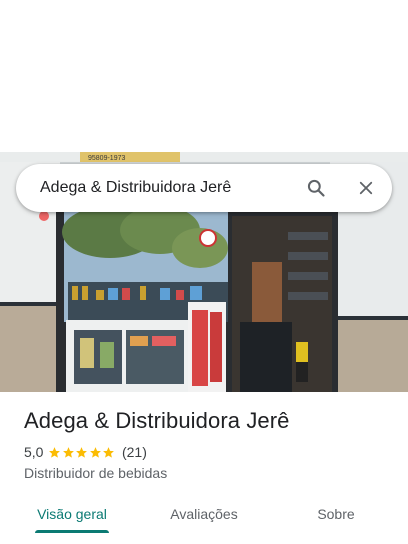 This screenshot has height=544, width=408. Describe the element at coordinates (336, 514) in the screenshot. I see `tab-about: Sobre` at that location.